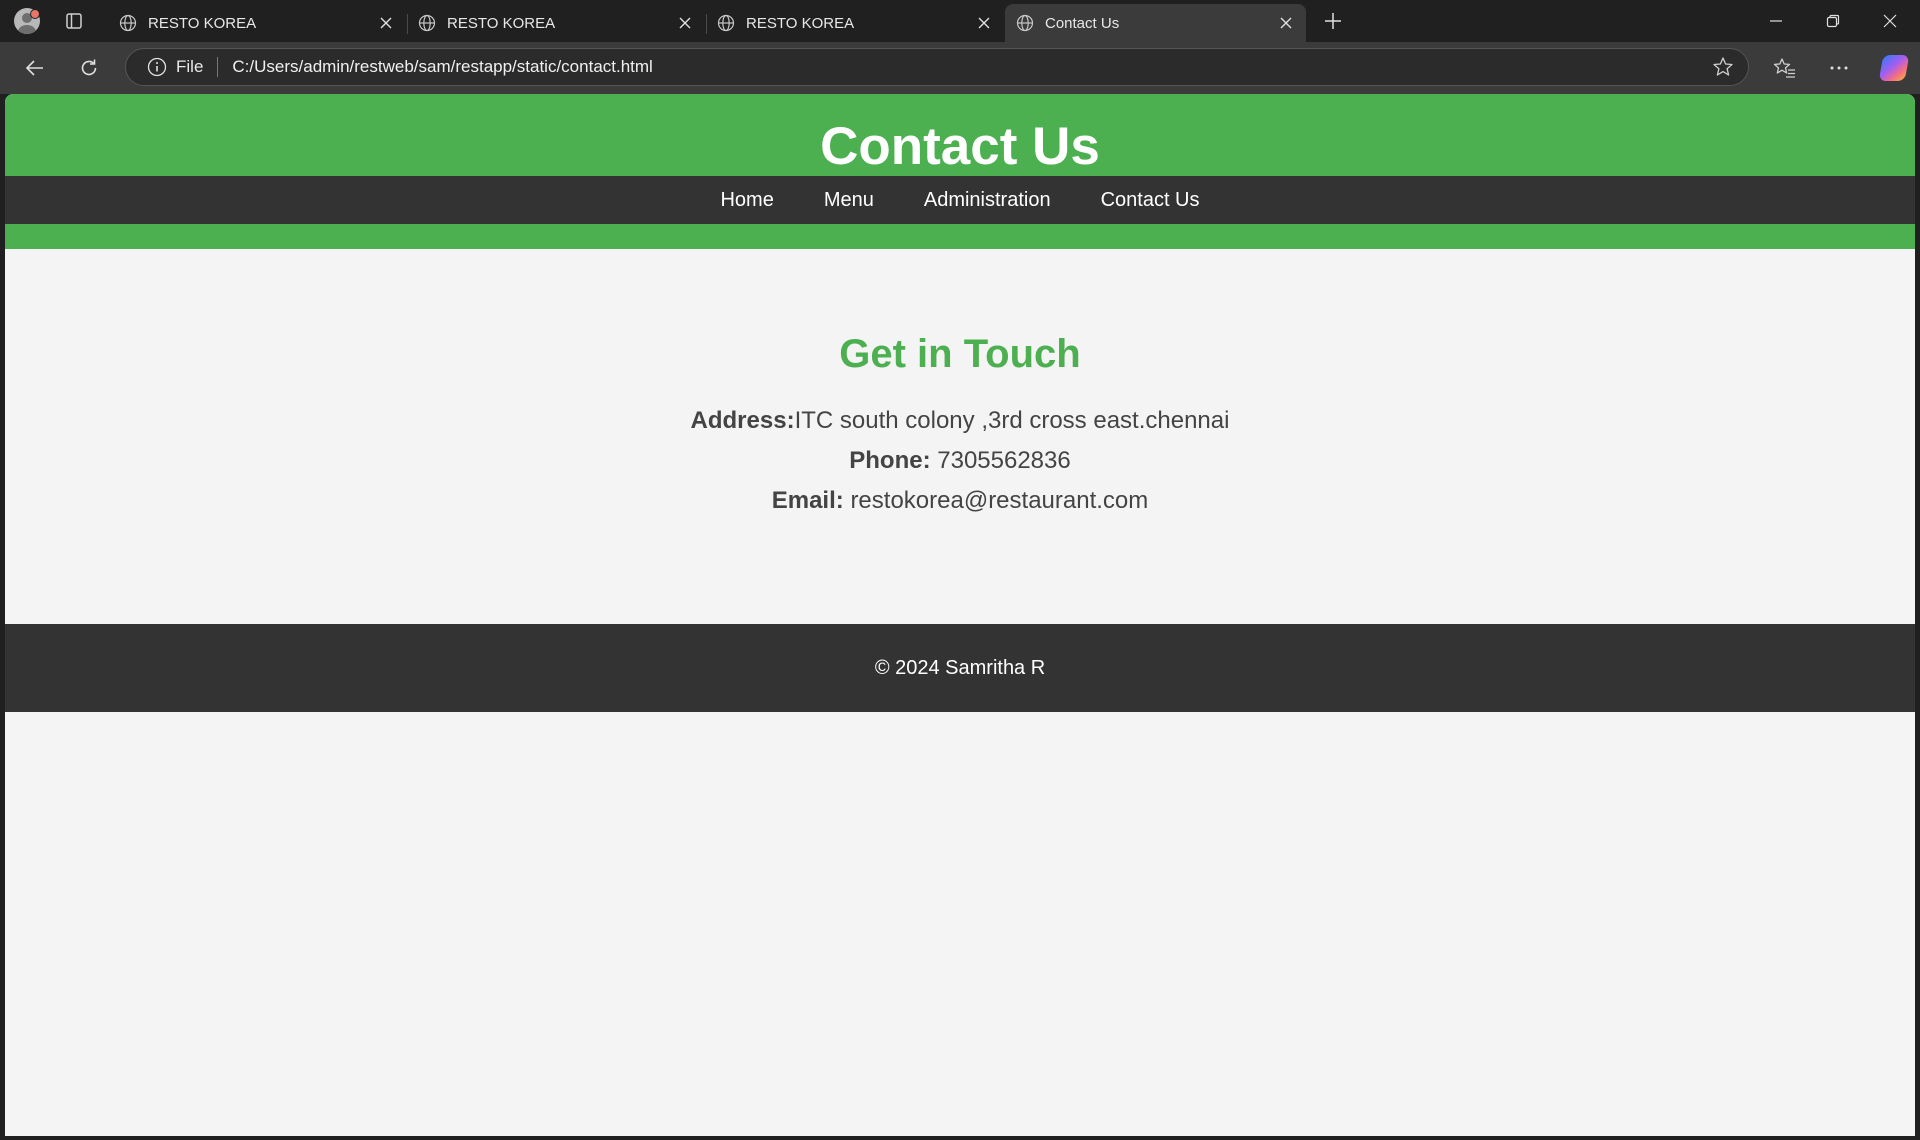 The width and height of the screenshot is (1920, 1140). What do you see at coordinates (1004, 460) in the screenshot?
I see `phone-value: 7305562836` at bounding box center [1004, 460].